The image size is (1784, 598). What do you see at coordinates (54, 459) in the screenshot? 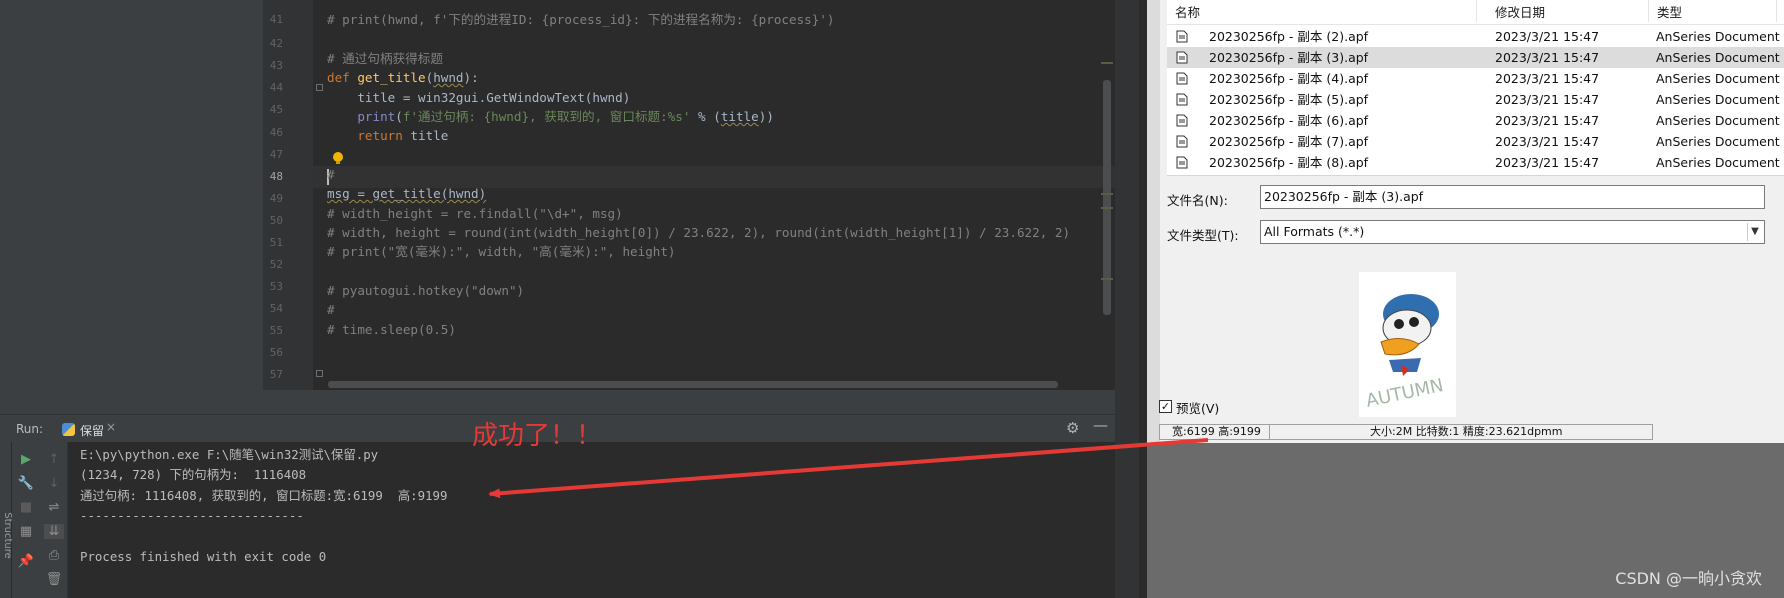
I see `arrow-up-icon: ↑` at bounding box center [54, 459].